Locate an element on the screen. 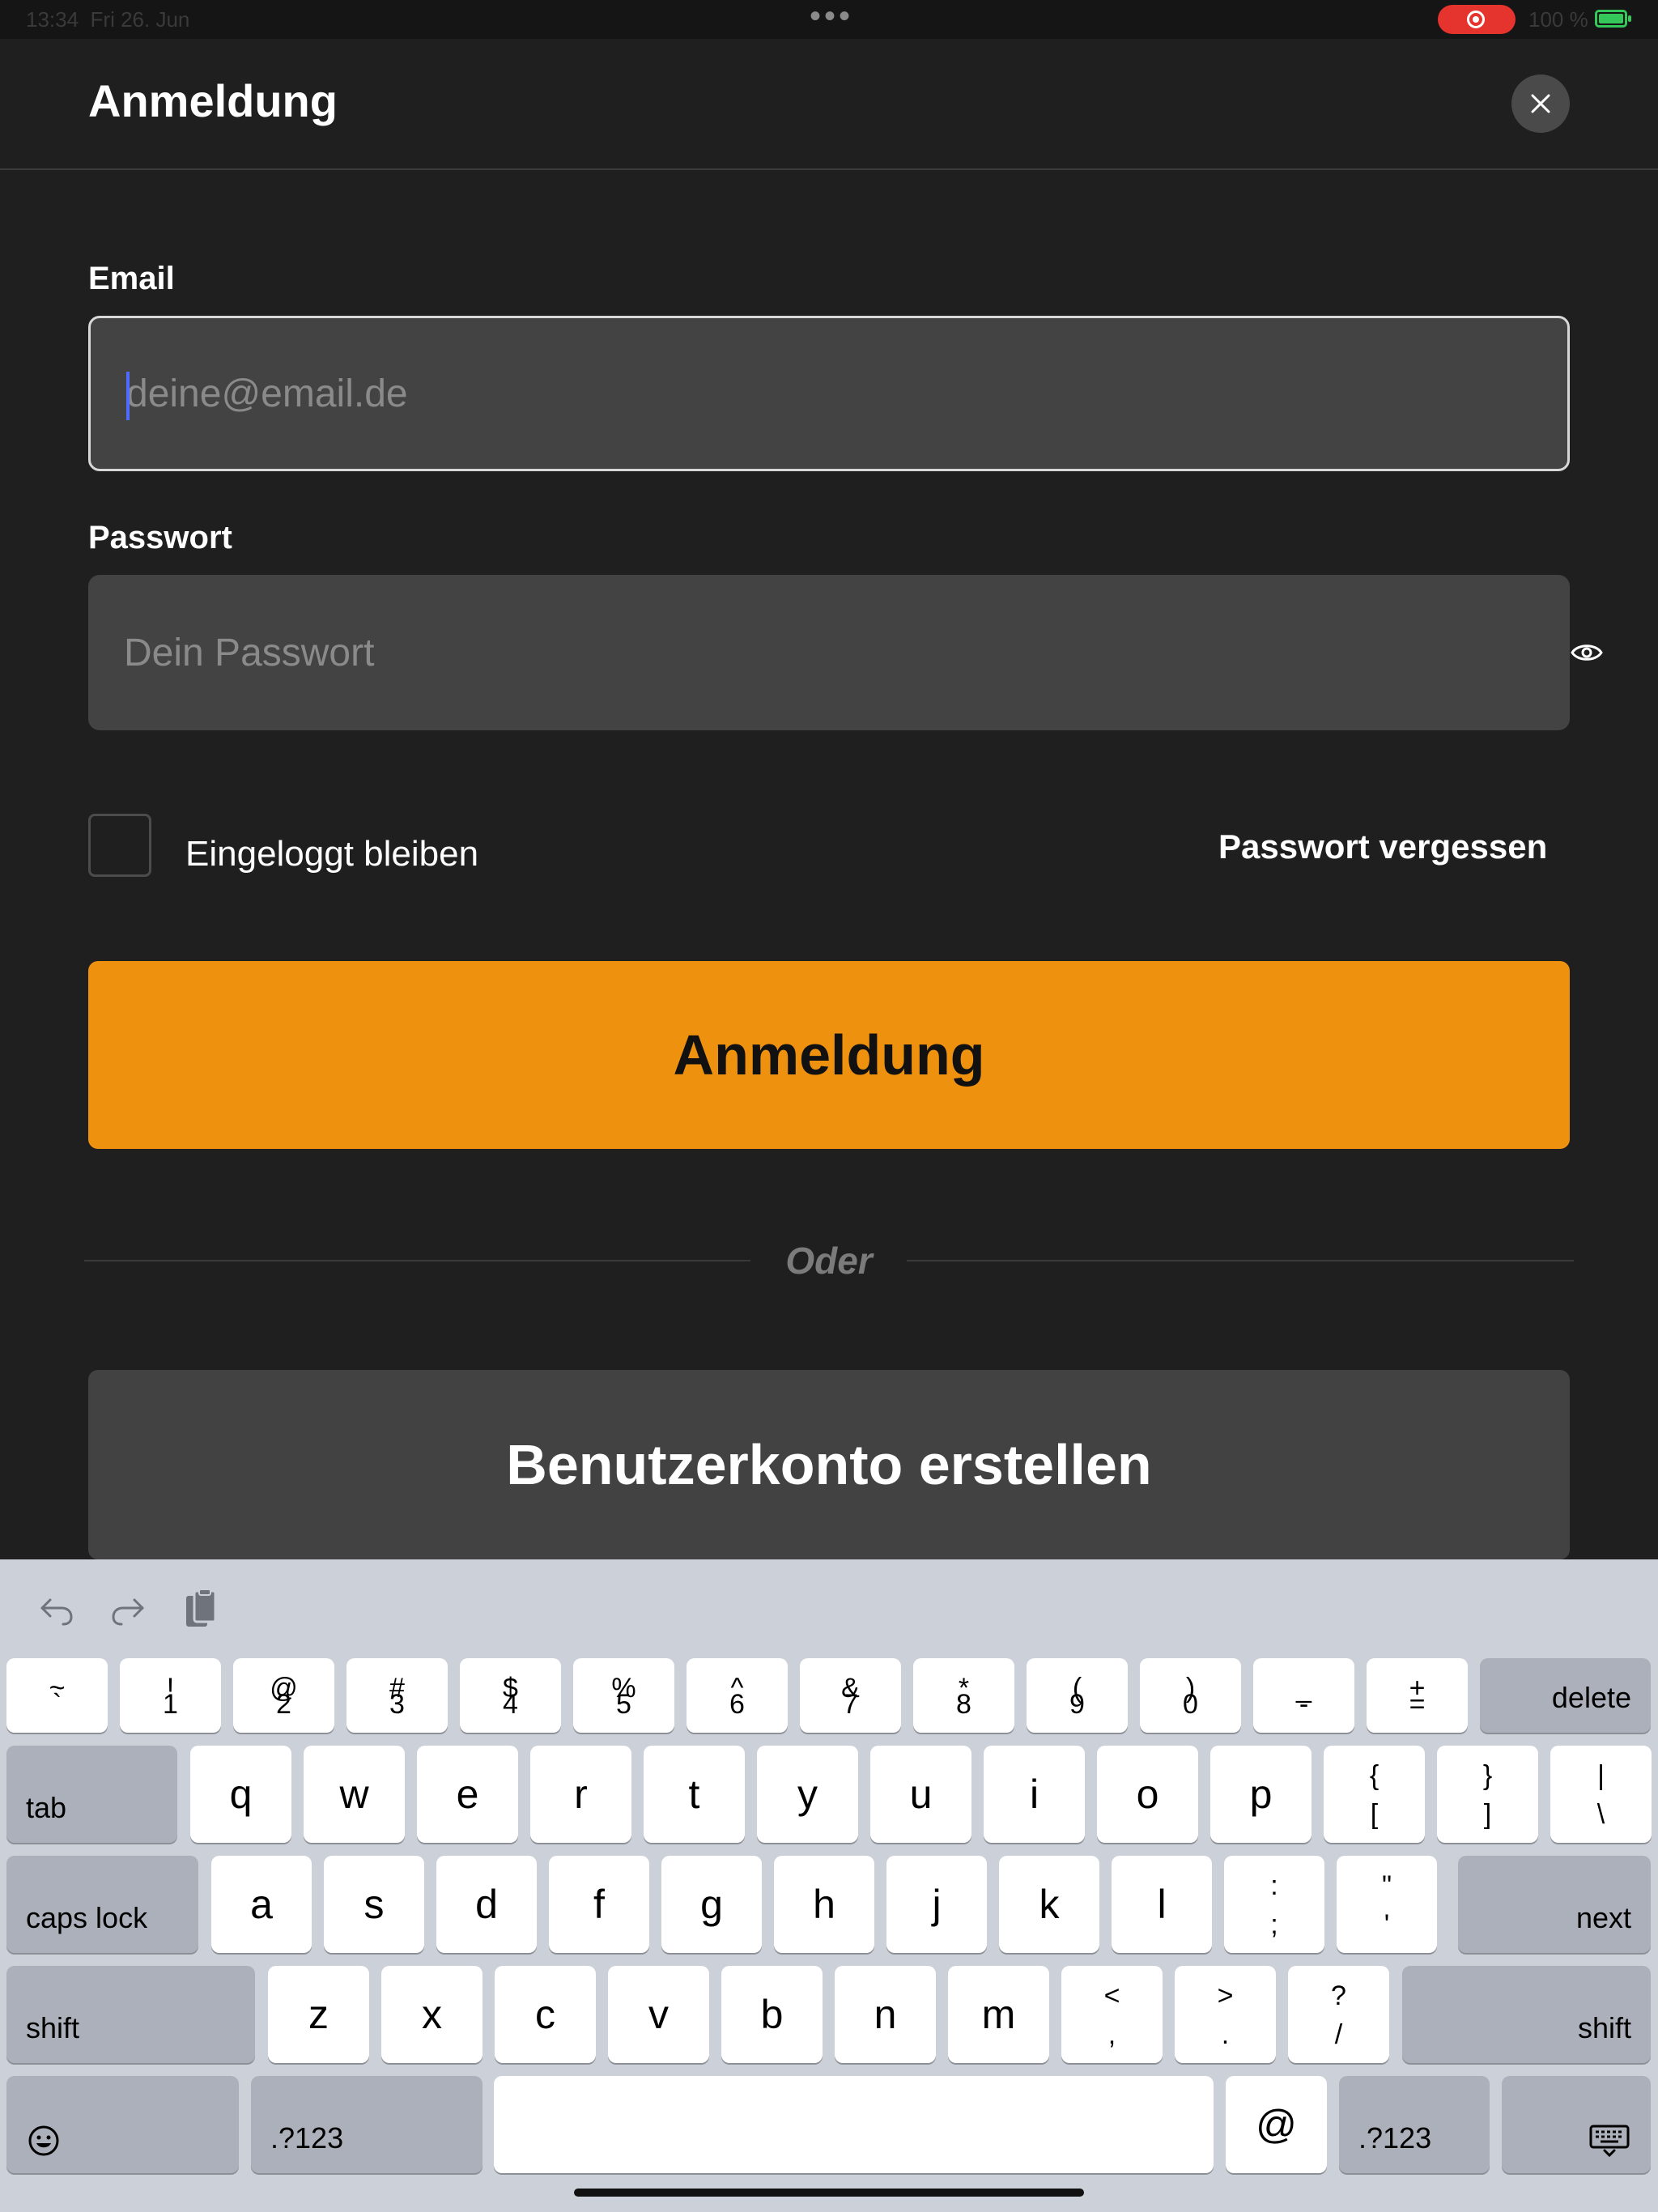  key-row1-5: % 5 is located at coordinates (623, 1695).